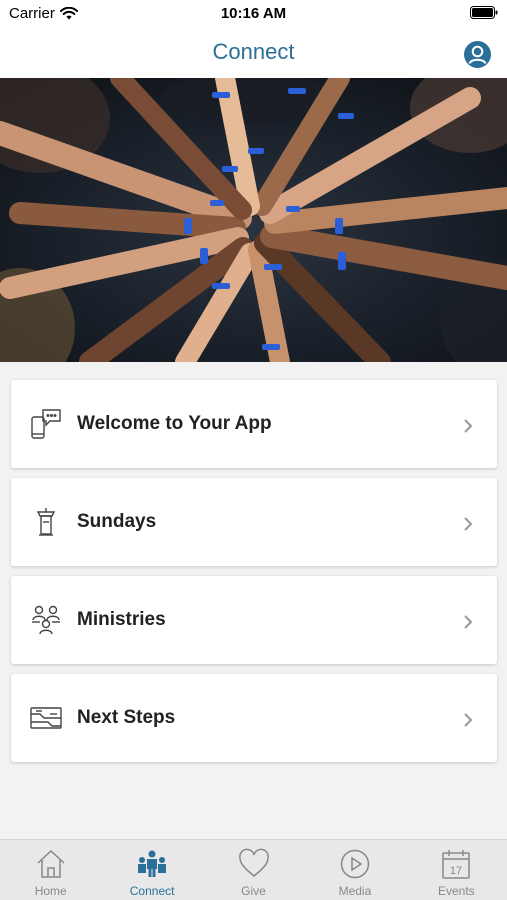  Describe the element at coordinates (152, 891) in the screenshot. I see `tab-label: Connect` at that location.